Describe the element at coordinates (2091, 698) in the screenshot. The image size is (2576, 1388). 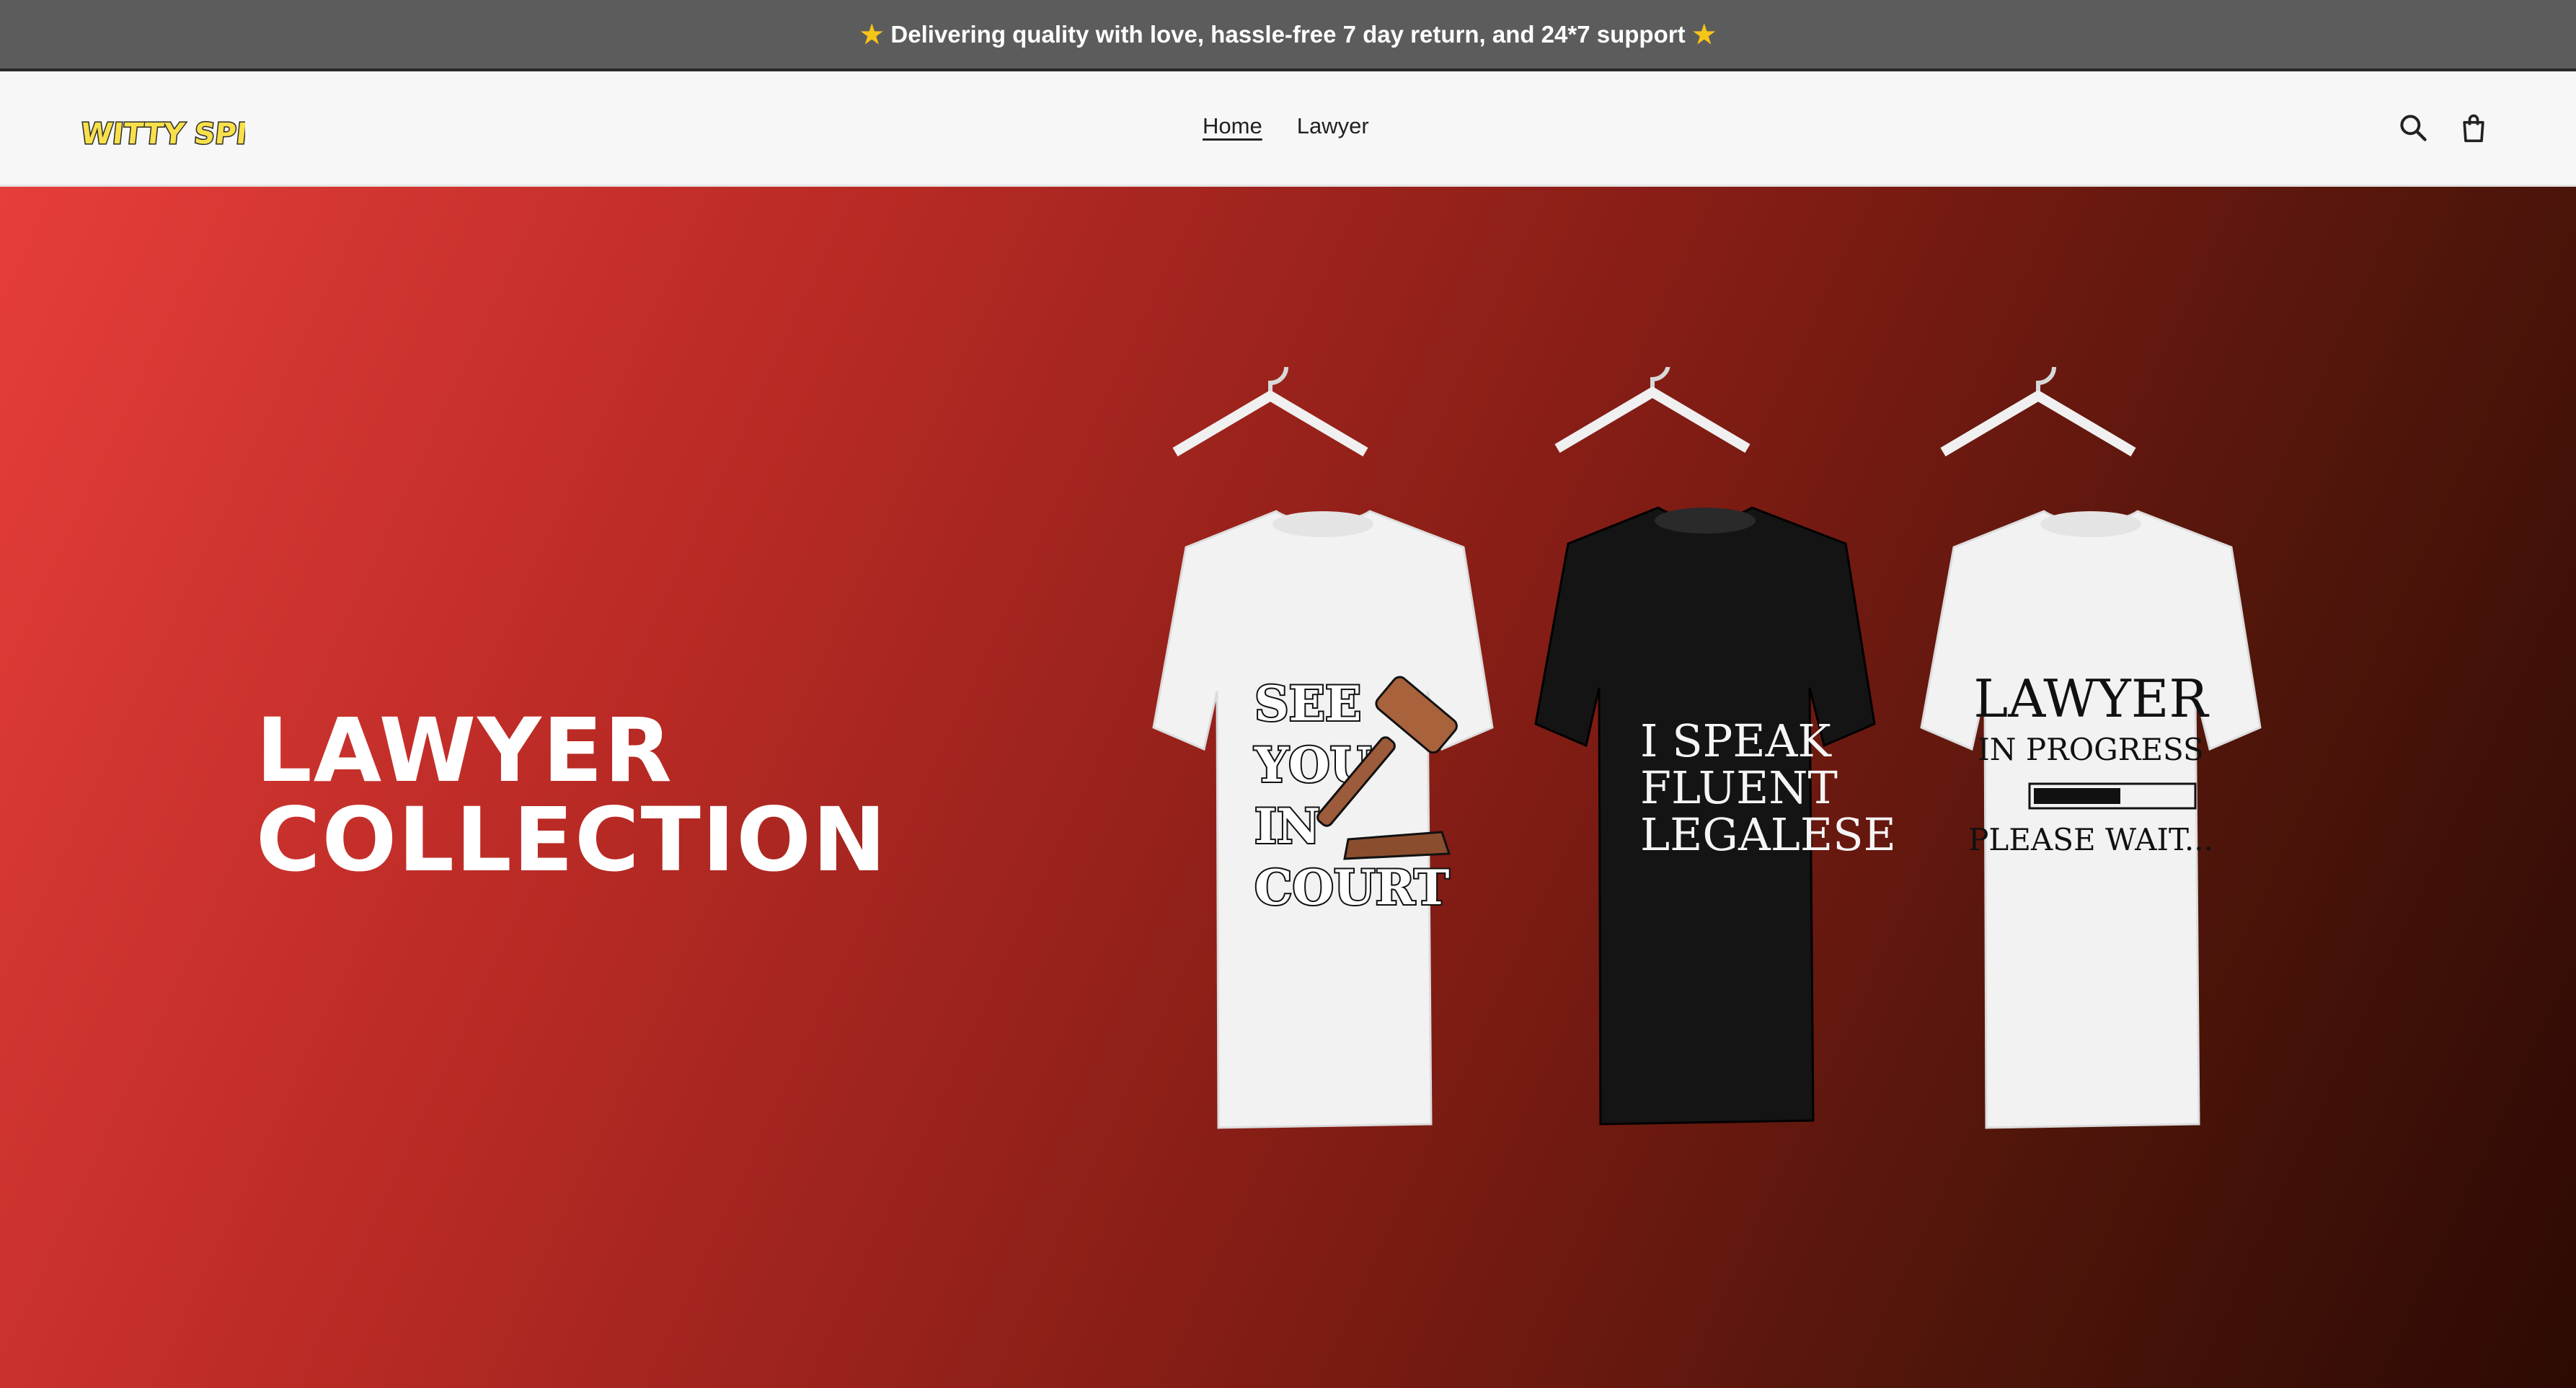
I see `shirt-text-line: LAWYER` at that location.